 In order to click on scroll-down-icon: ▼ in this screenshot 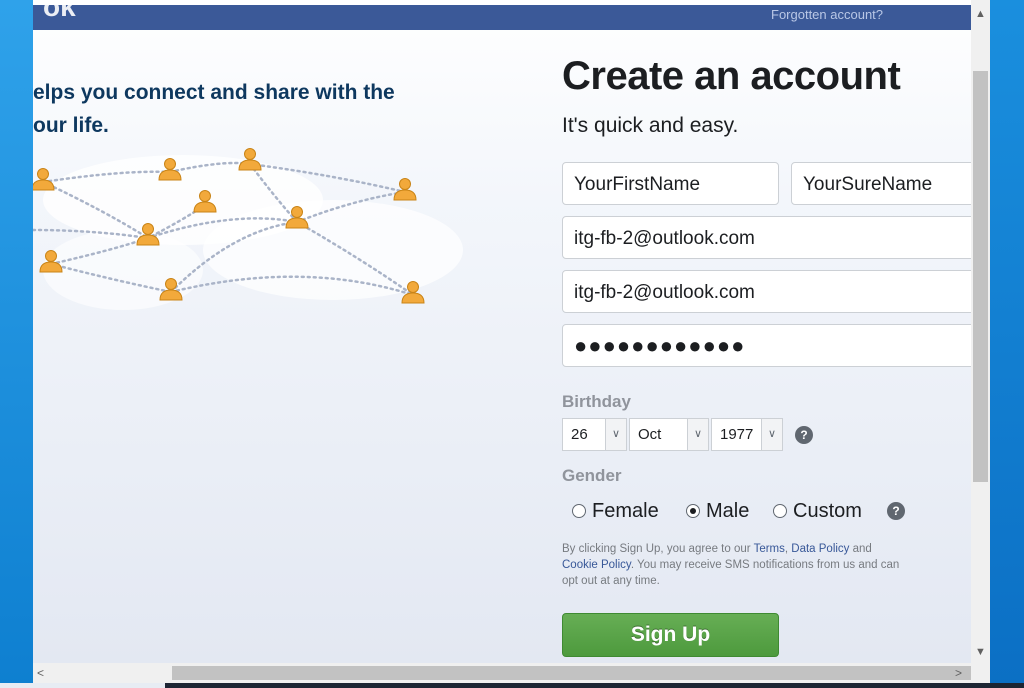, I will do `click(980, 652)`.